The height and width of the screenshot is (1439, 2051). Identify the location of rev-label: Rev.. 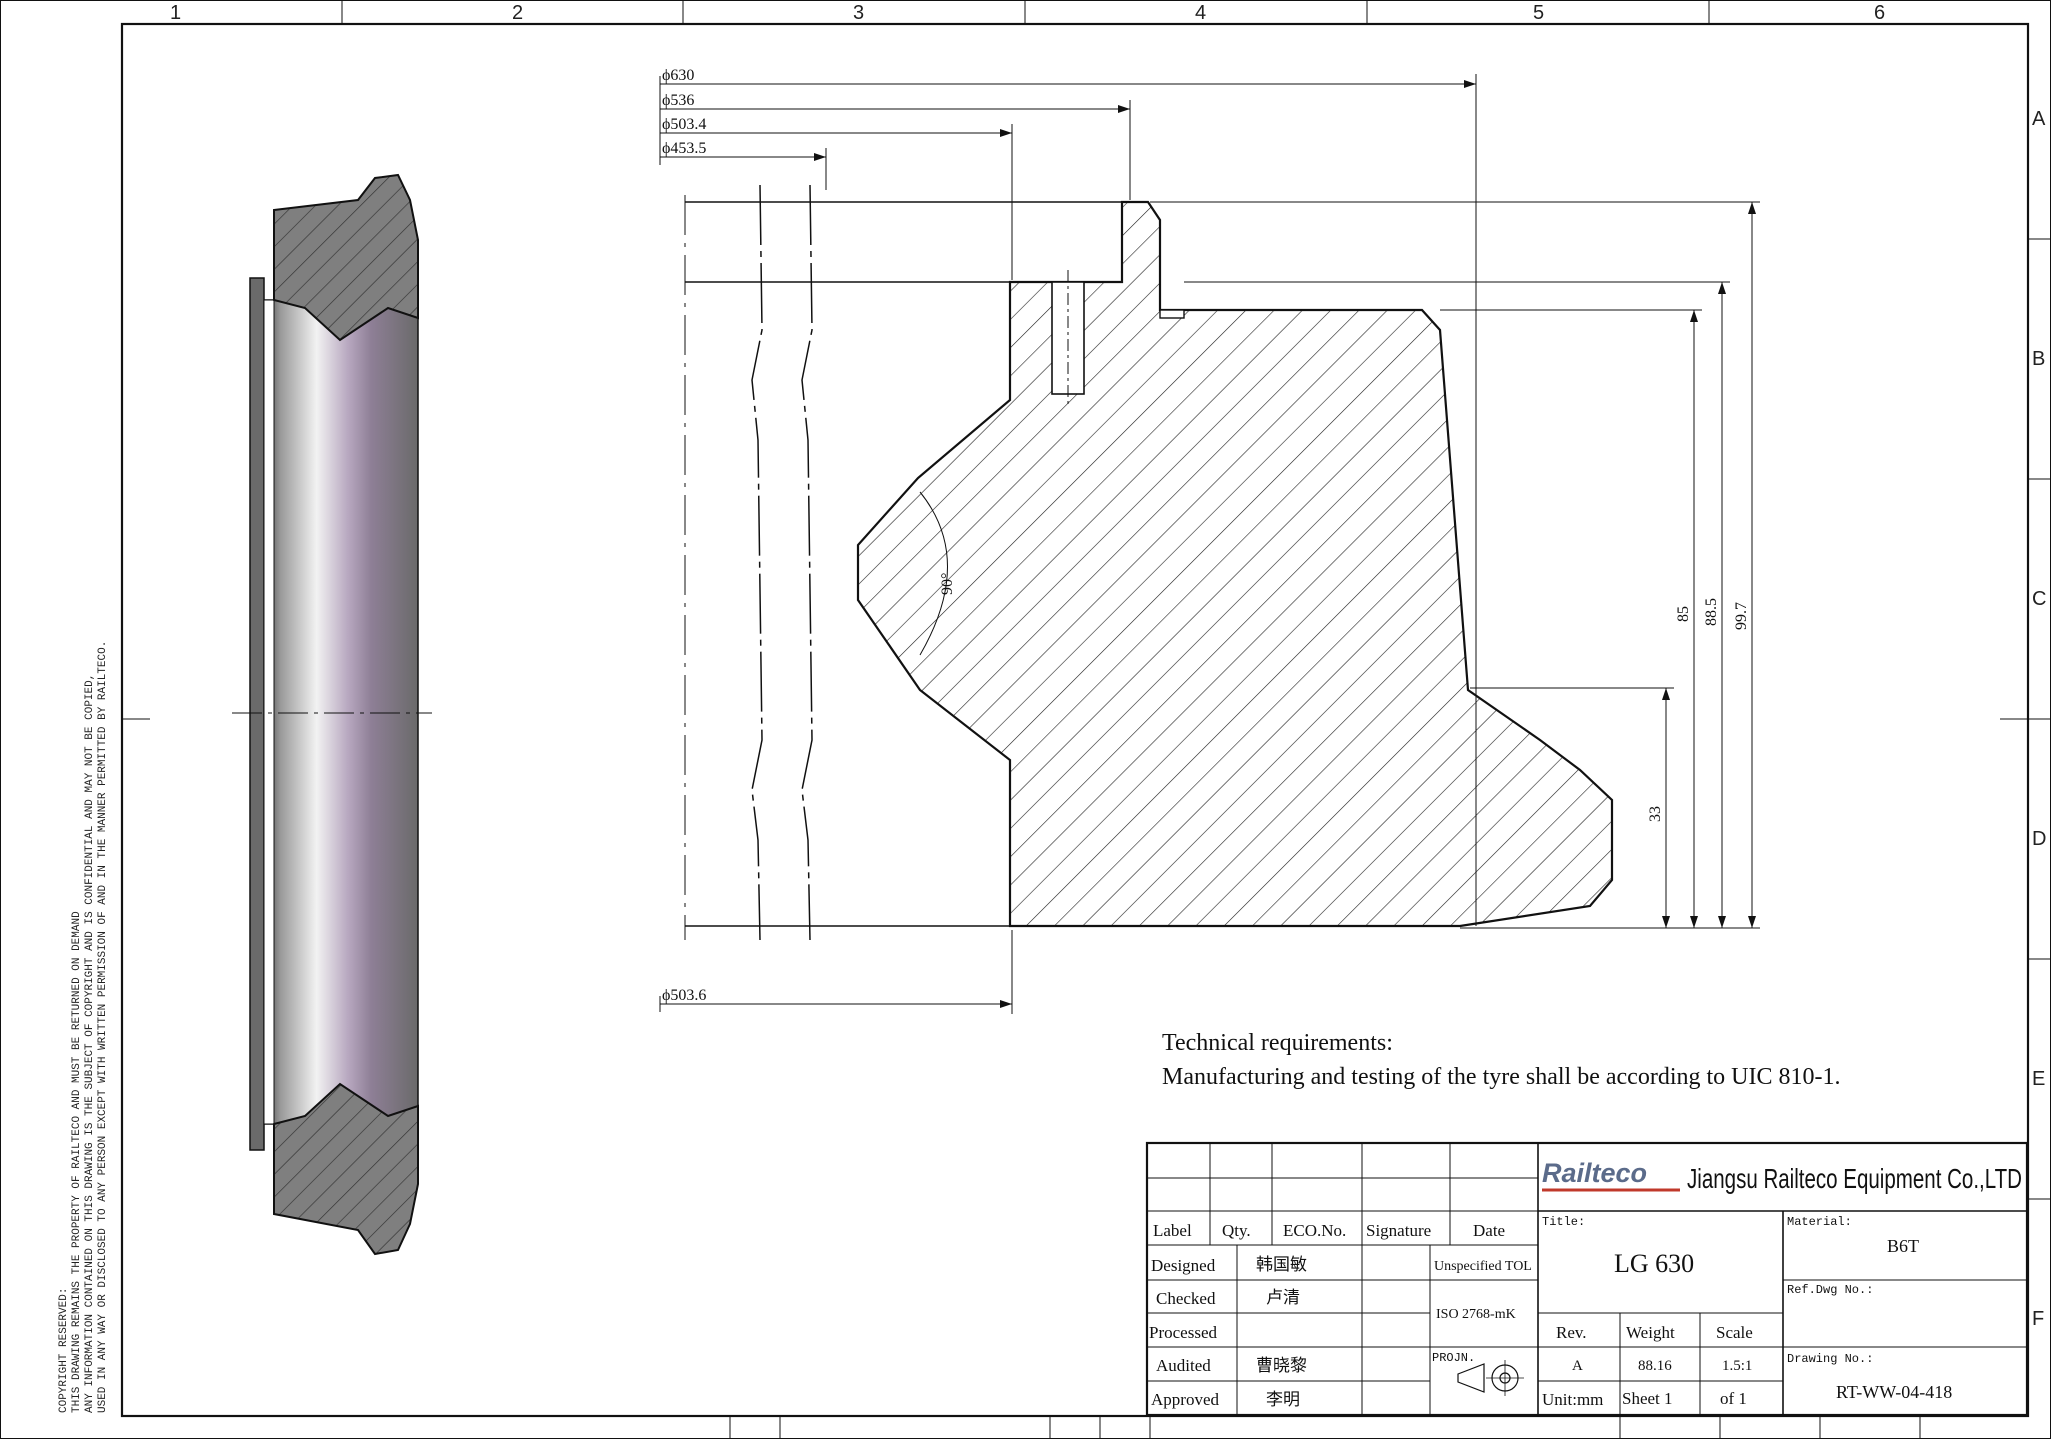
(1571, 1332).